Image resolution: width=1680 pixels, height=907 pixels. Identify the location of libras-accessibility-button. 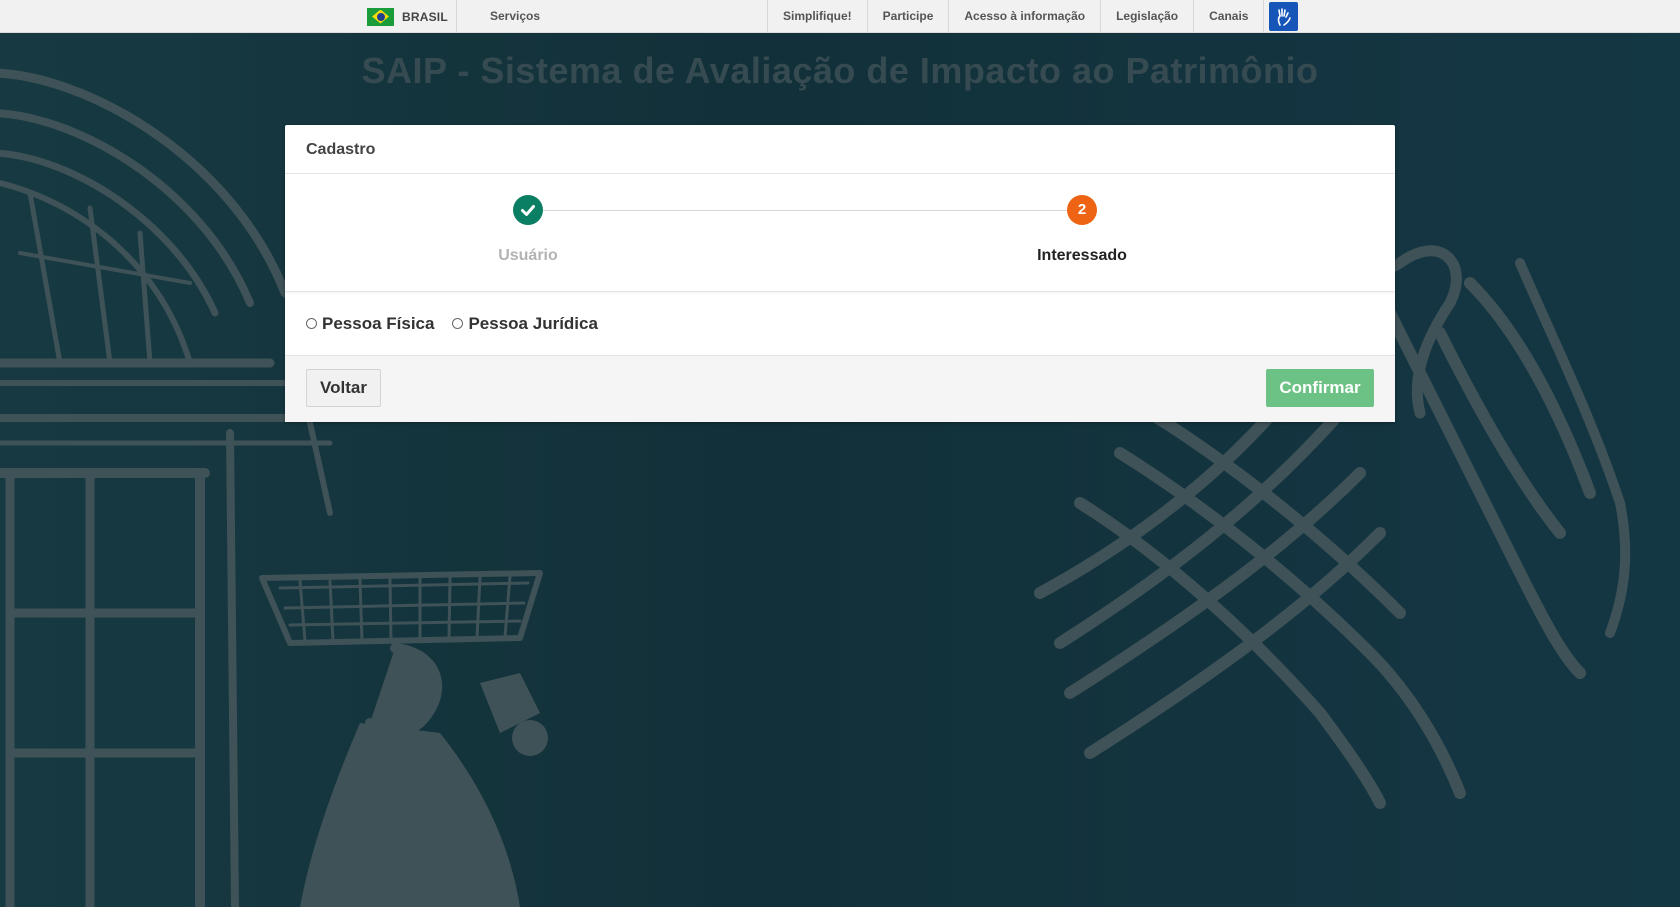
(1284, 16).